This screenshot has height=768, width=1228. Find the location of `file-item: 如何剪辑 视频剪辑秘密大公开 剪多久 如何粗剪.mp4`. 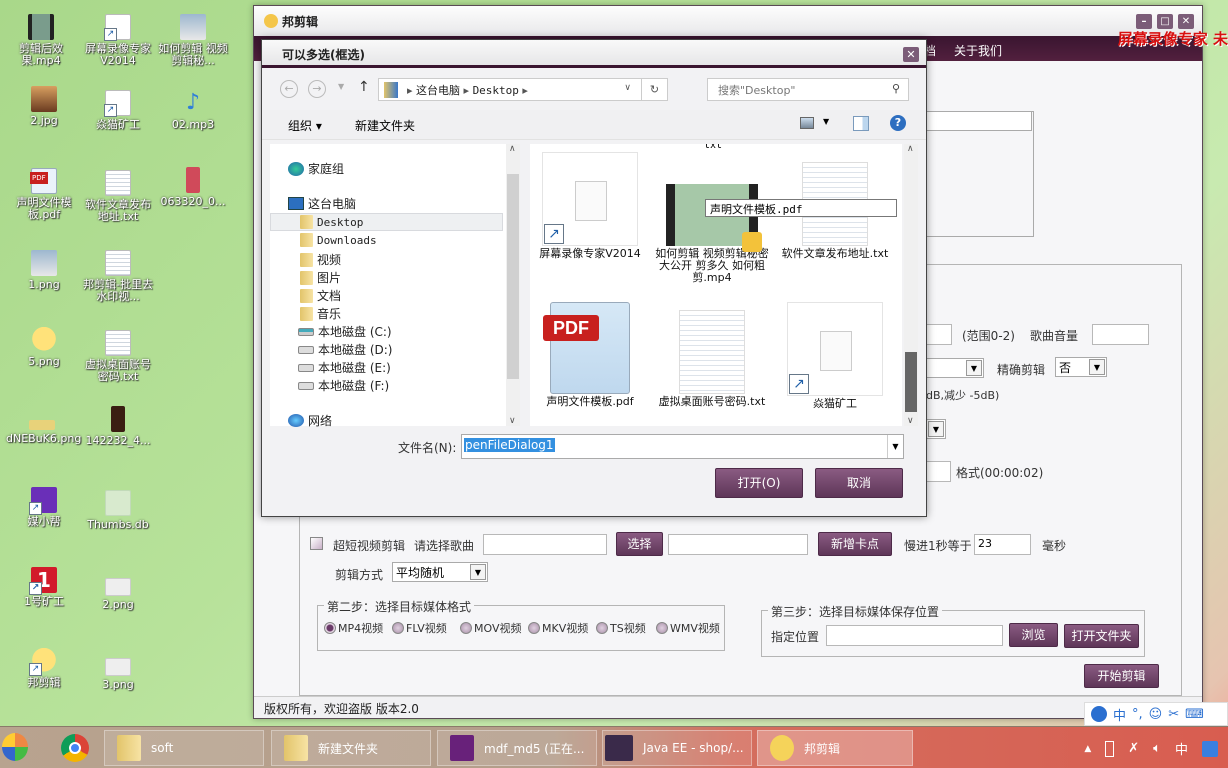

file-item: 如何剪辑 视频剪辑秘密大公开 剪多久 如何粗剪.mp4 is located at coordinates (712, 218).